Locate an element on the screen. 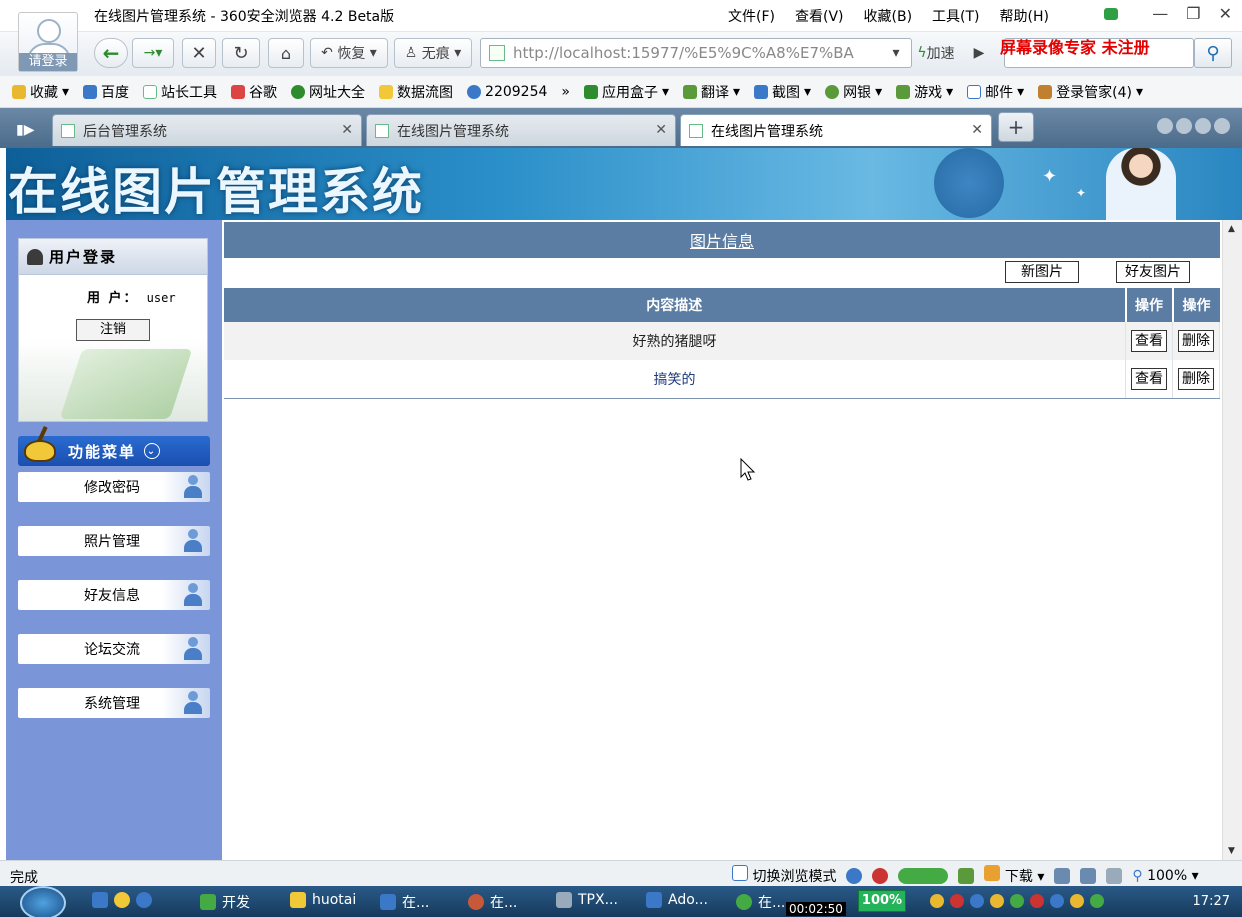 Image resolution: width=1242 pixels, height=917 pixels. scroll-up-icon: ▲ is located at coordinates (1231, 229).